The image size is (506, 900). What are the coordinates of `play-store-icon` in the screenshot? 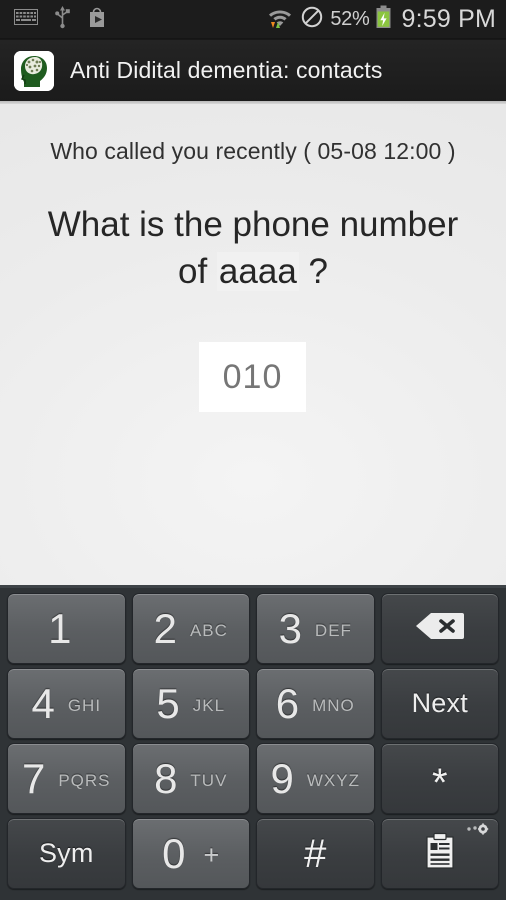 It's located at (97, 19).